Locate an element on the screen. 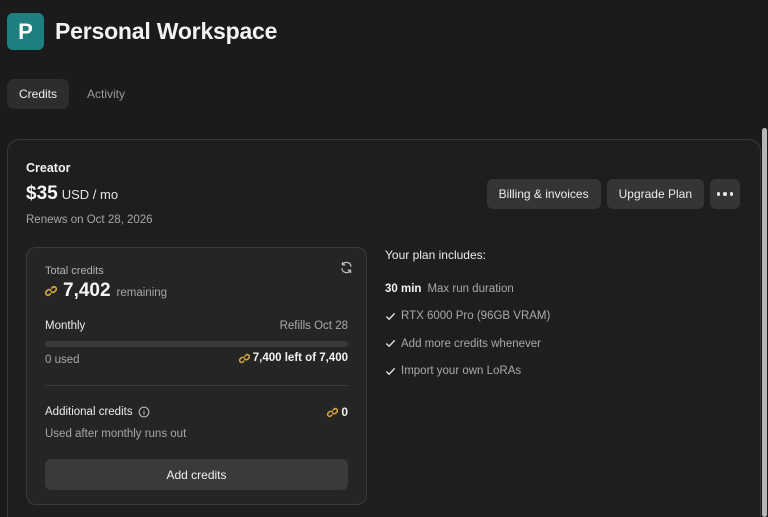 The height and width of the screenshot is (517, 768). plan-actions: Billing & invoices Upgrade Plan is located at coordinates (613, 194).